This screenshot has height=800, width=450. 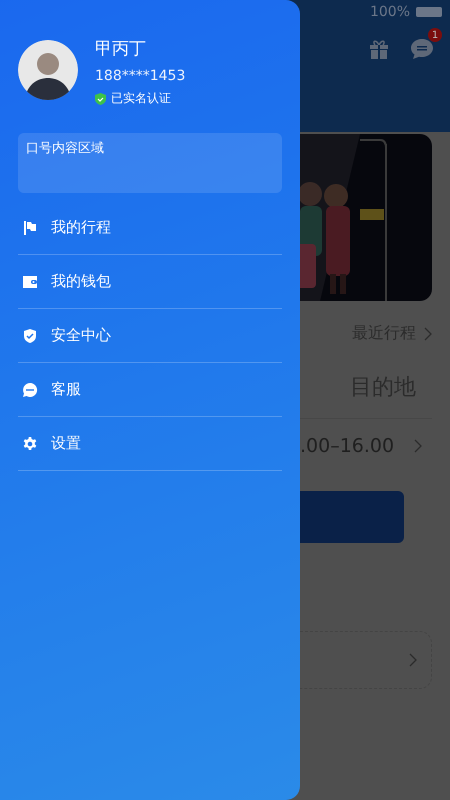 I want to click on battery-percentage: 100%, so click(x=390, y=12).